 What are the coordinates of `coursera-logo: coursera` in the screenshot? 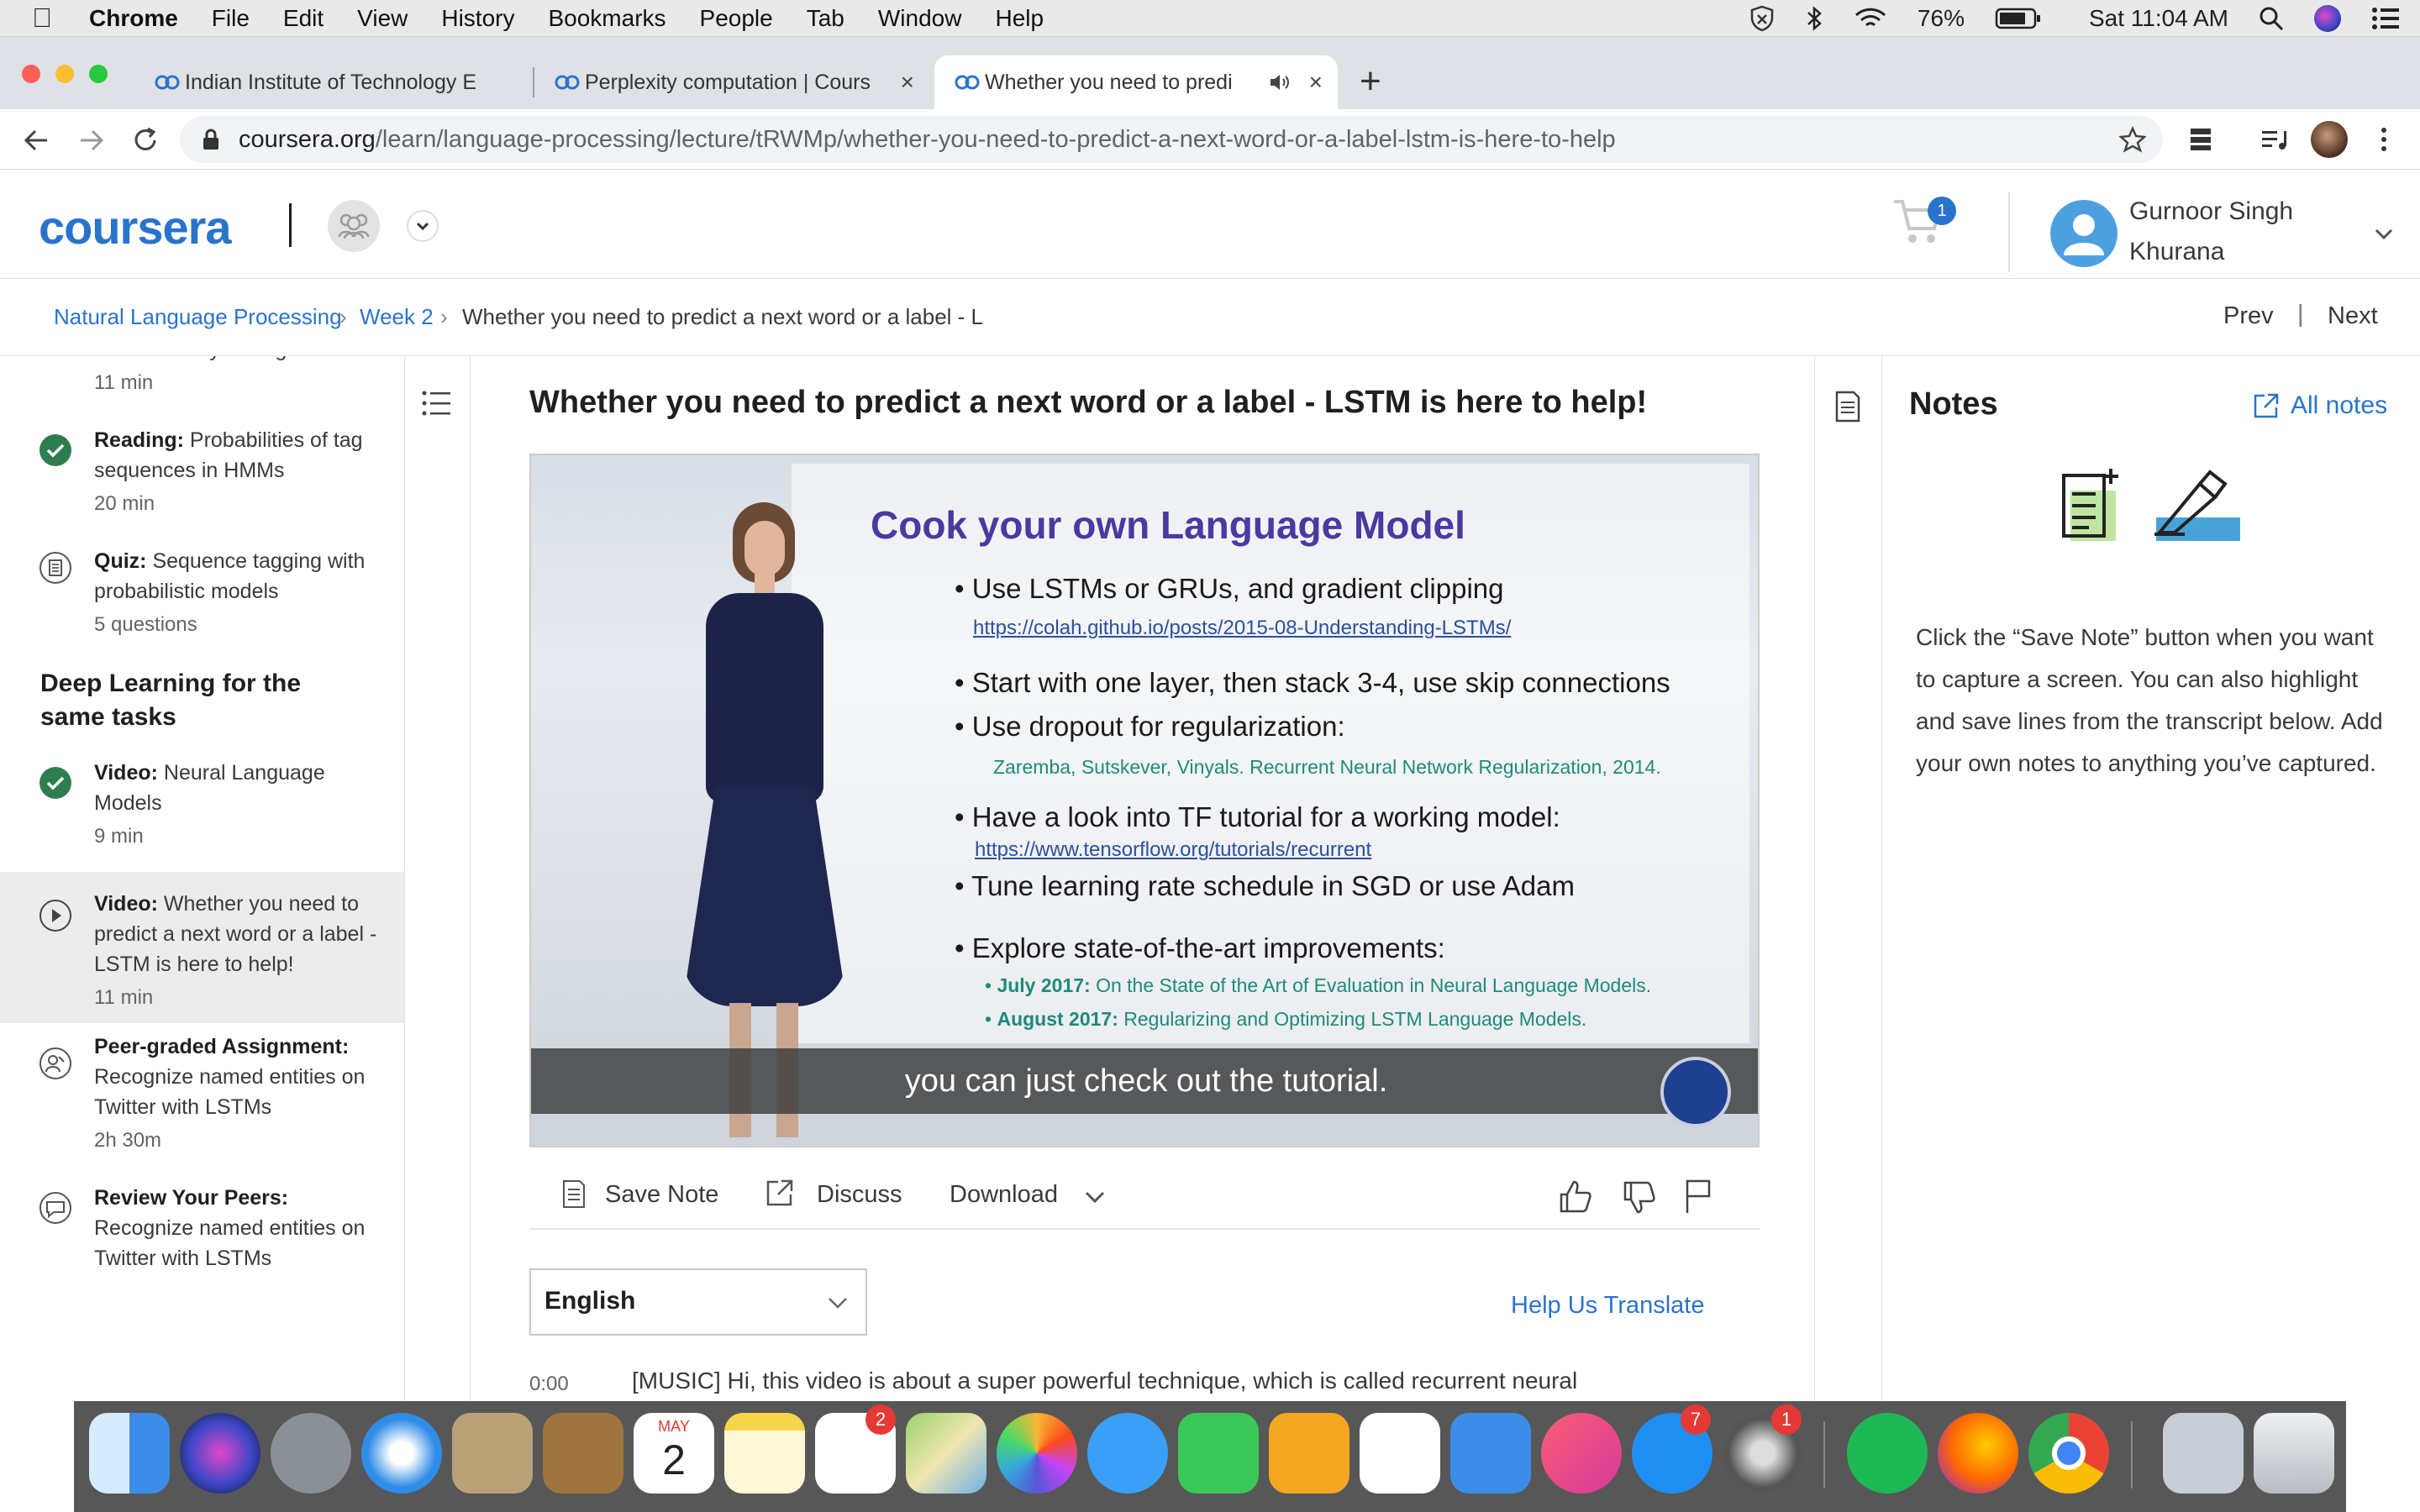 It's located at (135, 227).